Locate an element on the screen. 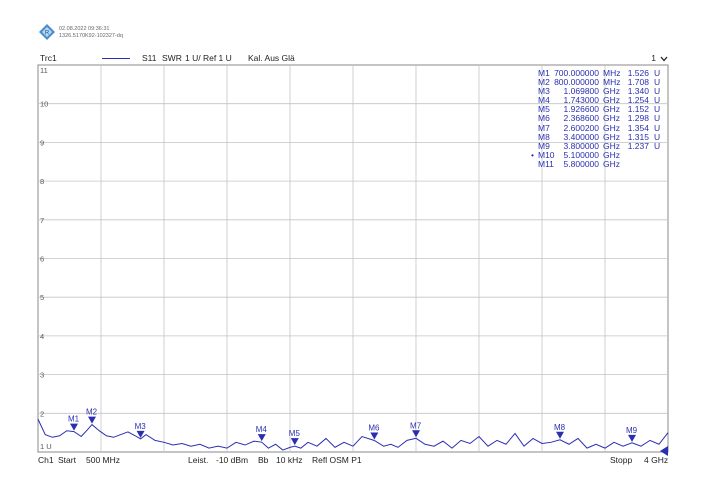 The image size is (702, 495). y-tick-label: 7 is located at coordinates (42, 220).